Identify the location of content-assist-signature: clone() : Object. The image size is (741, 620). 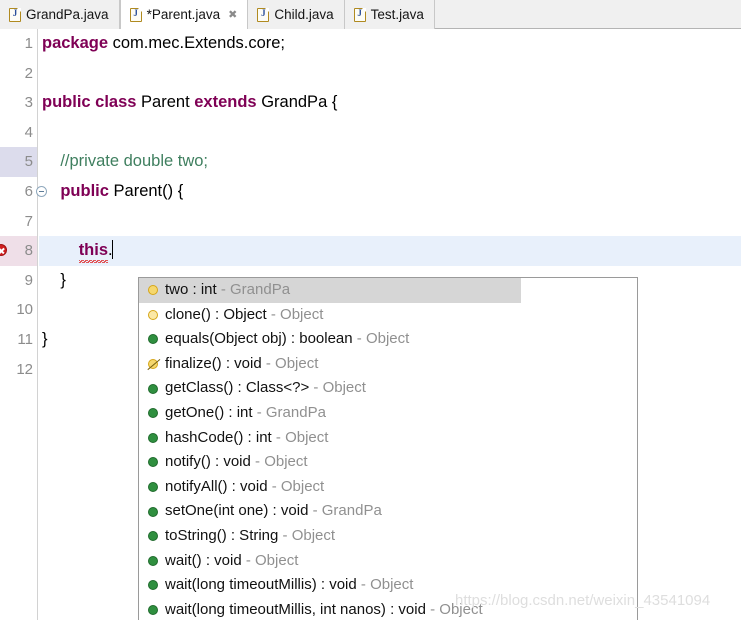
(216, 314).